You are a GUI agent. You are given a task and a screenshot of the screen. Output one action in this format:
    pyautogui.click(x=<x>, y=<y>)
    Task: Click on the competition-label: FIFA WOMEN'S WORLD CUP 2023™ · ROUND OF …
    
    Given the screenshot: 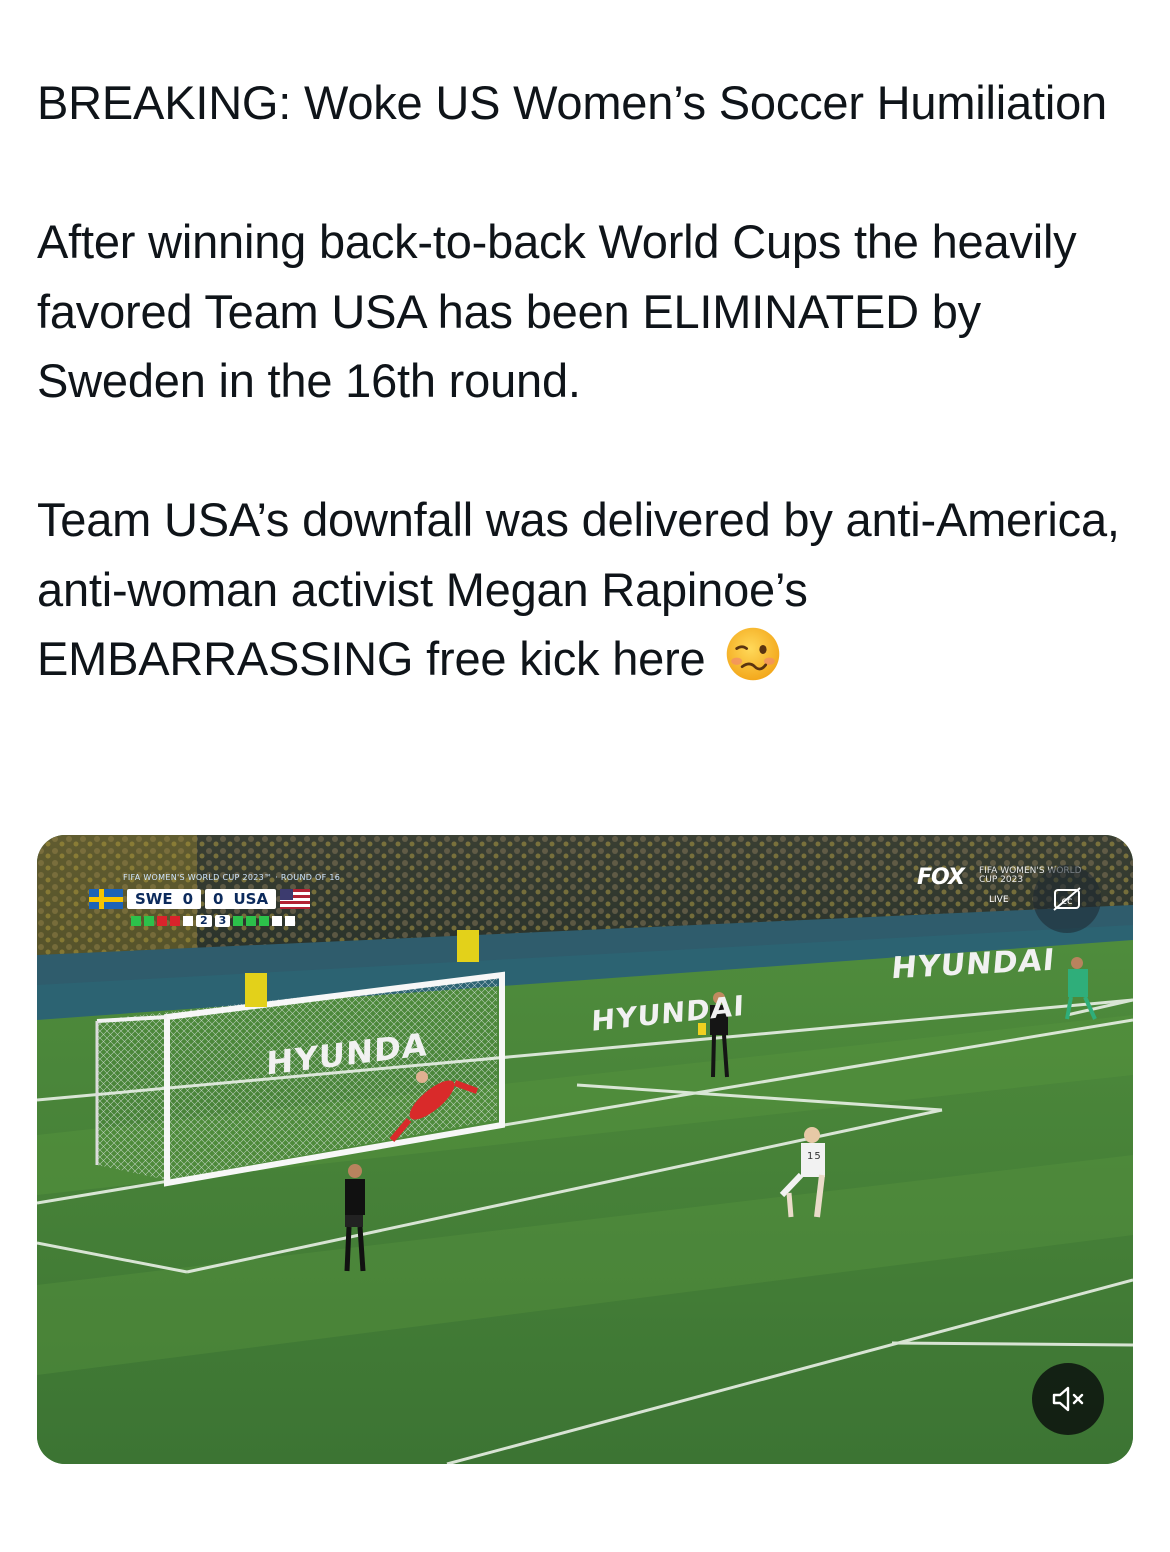 What is the action you would take?
    pyautogui.click(x=232, y=877)
    